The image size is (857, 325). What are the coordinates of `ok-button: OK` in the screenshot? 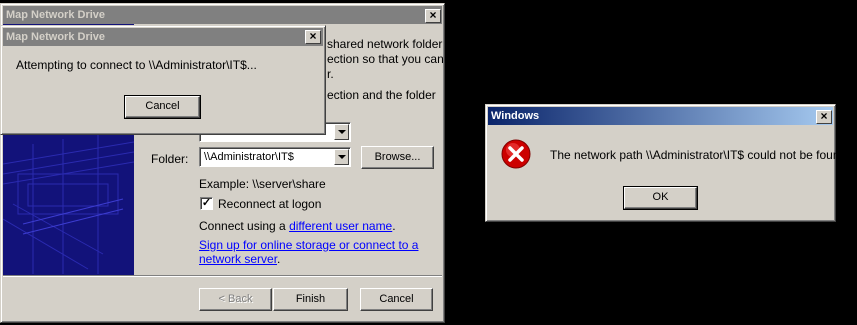 It's located at (660, 198).